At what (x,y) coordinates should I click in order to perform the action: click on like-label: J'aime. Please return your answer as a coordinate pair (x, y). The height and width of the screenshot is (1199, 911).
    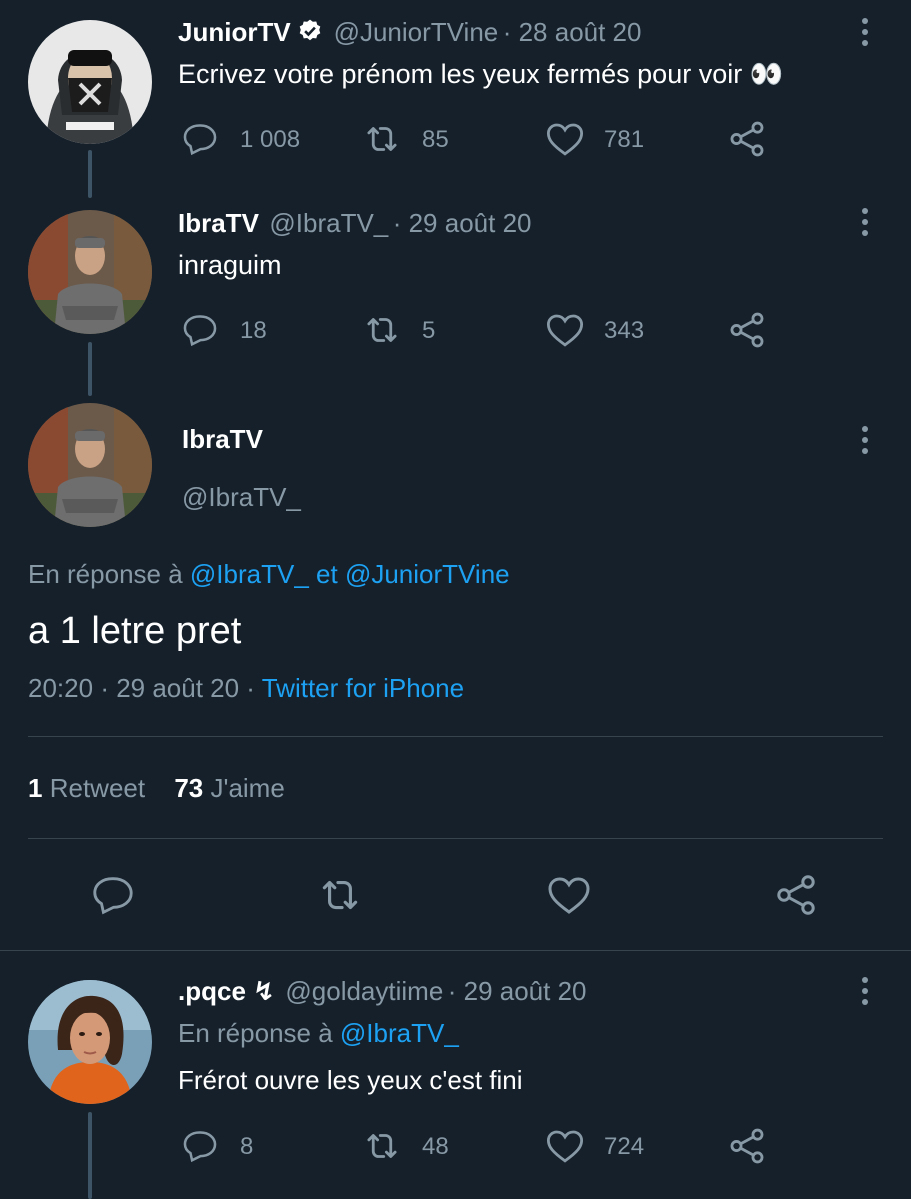
    Looking at the image, I should click on (247, 788).